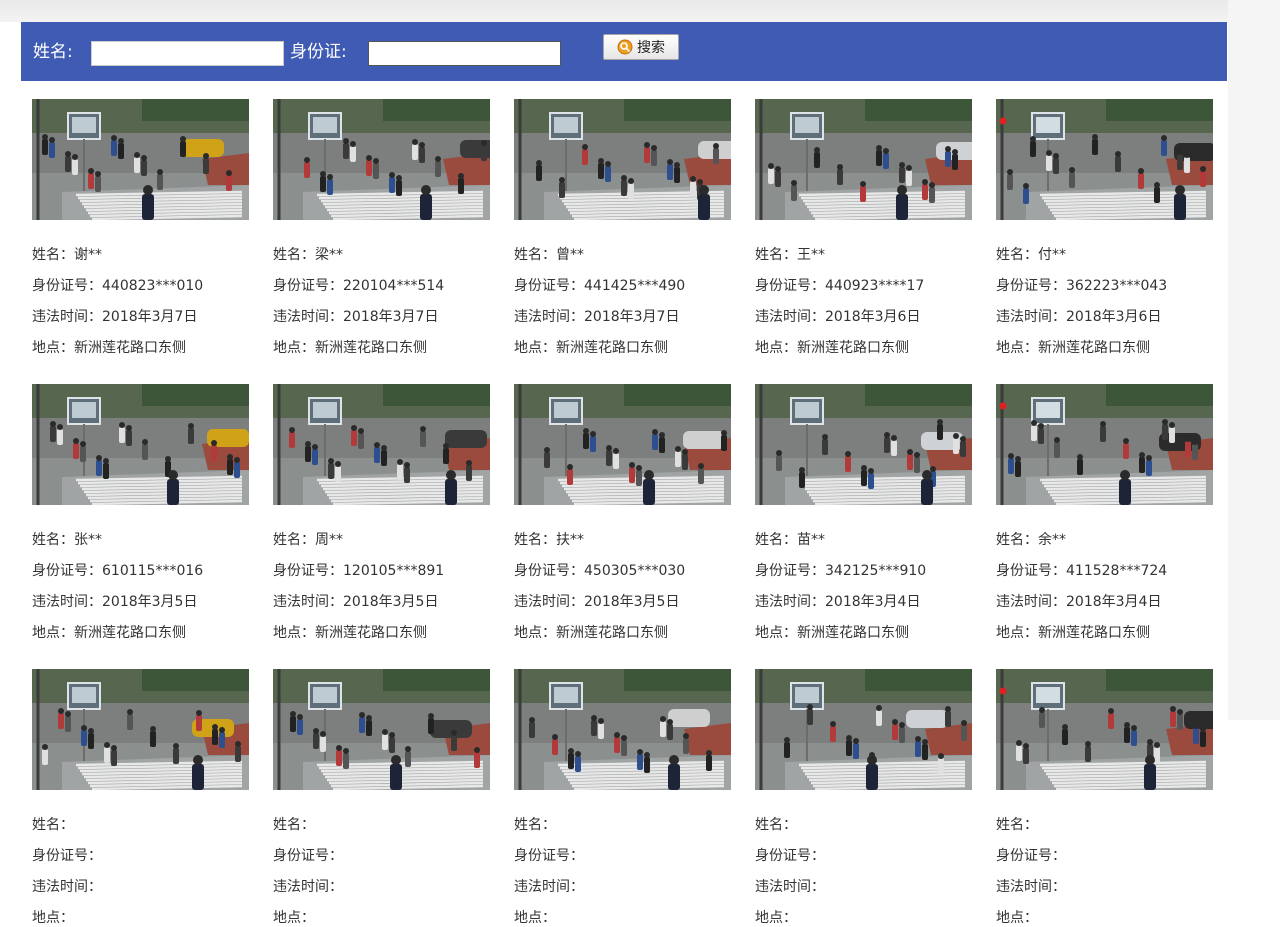 Image resolution: width=1280 pixels, height=927 pixels. I want to click on record-time-value: 2018年3月6日, so click(1114, 317).